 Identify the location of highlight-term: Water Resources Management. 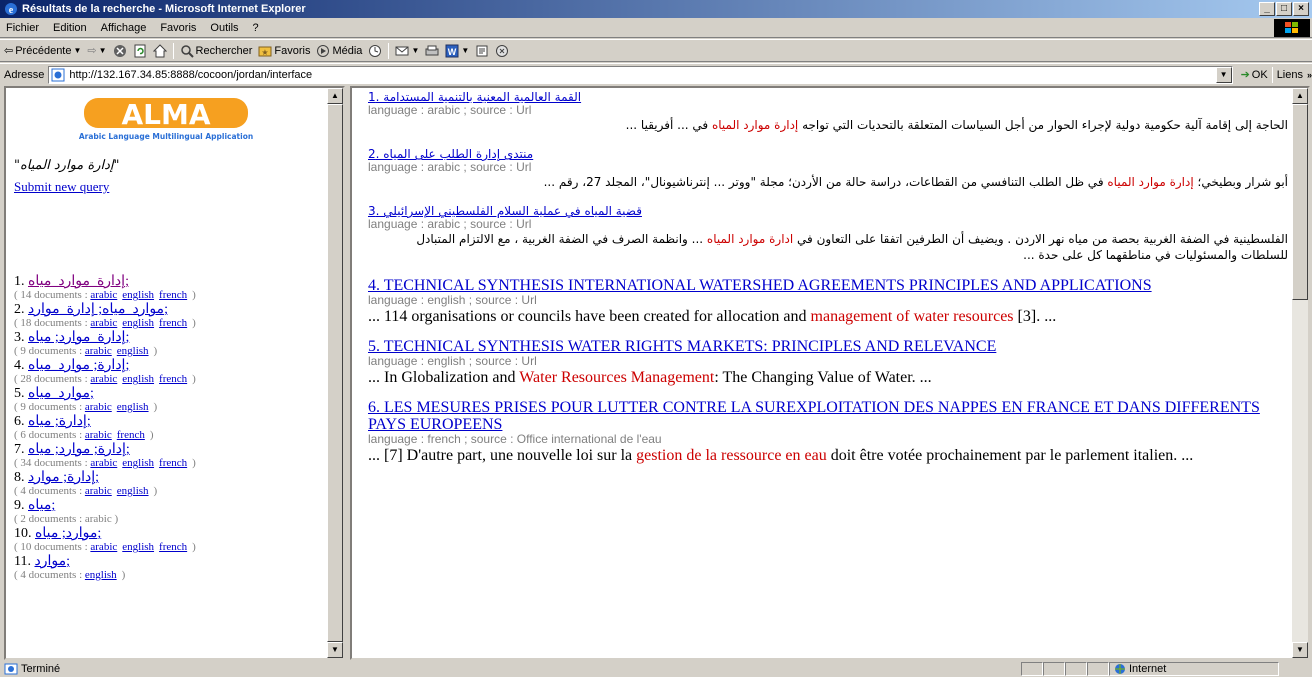
(617, 377).